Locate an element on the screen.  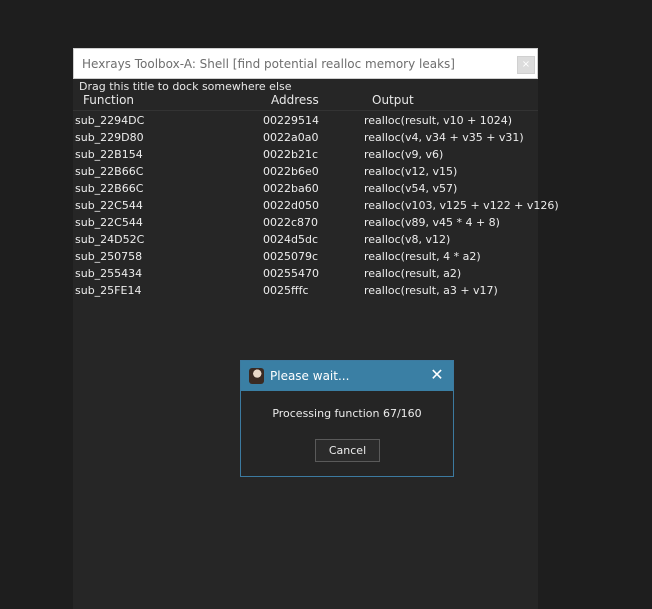
cell-address: 00229514 is located at coordinates (291, 120).